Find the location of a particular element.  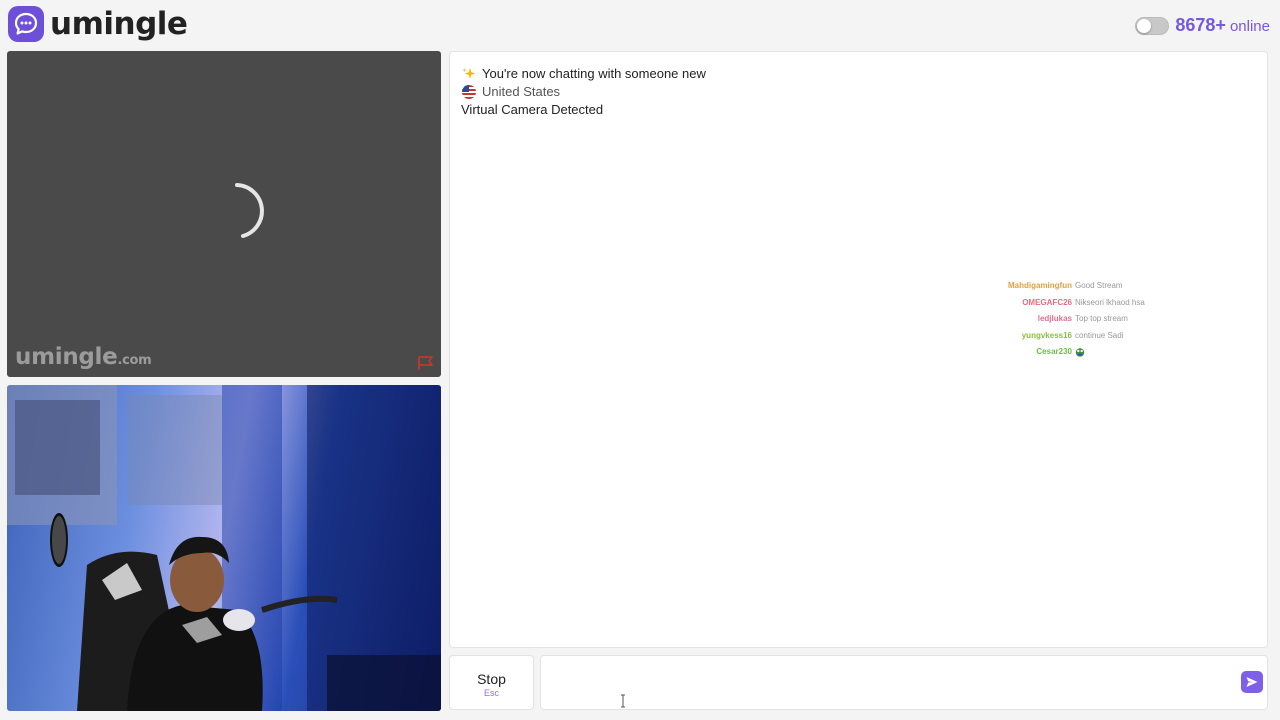

send-button is located at coordinates (1252, 682).